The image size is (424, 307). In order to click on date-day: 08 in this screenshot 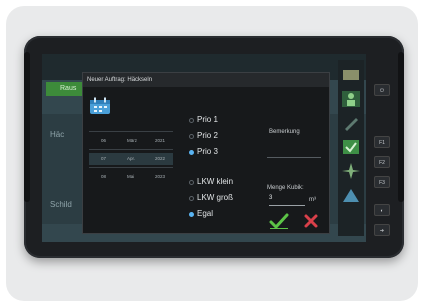, I will do `click(104, 176)`.